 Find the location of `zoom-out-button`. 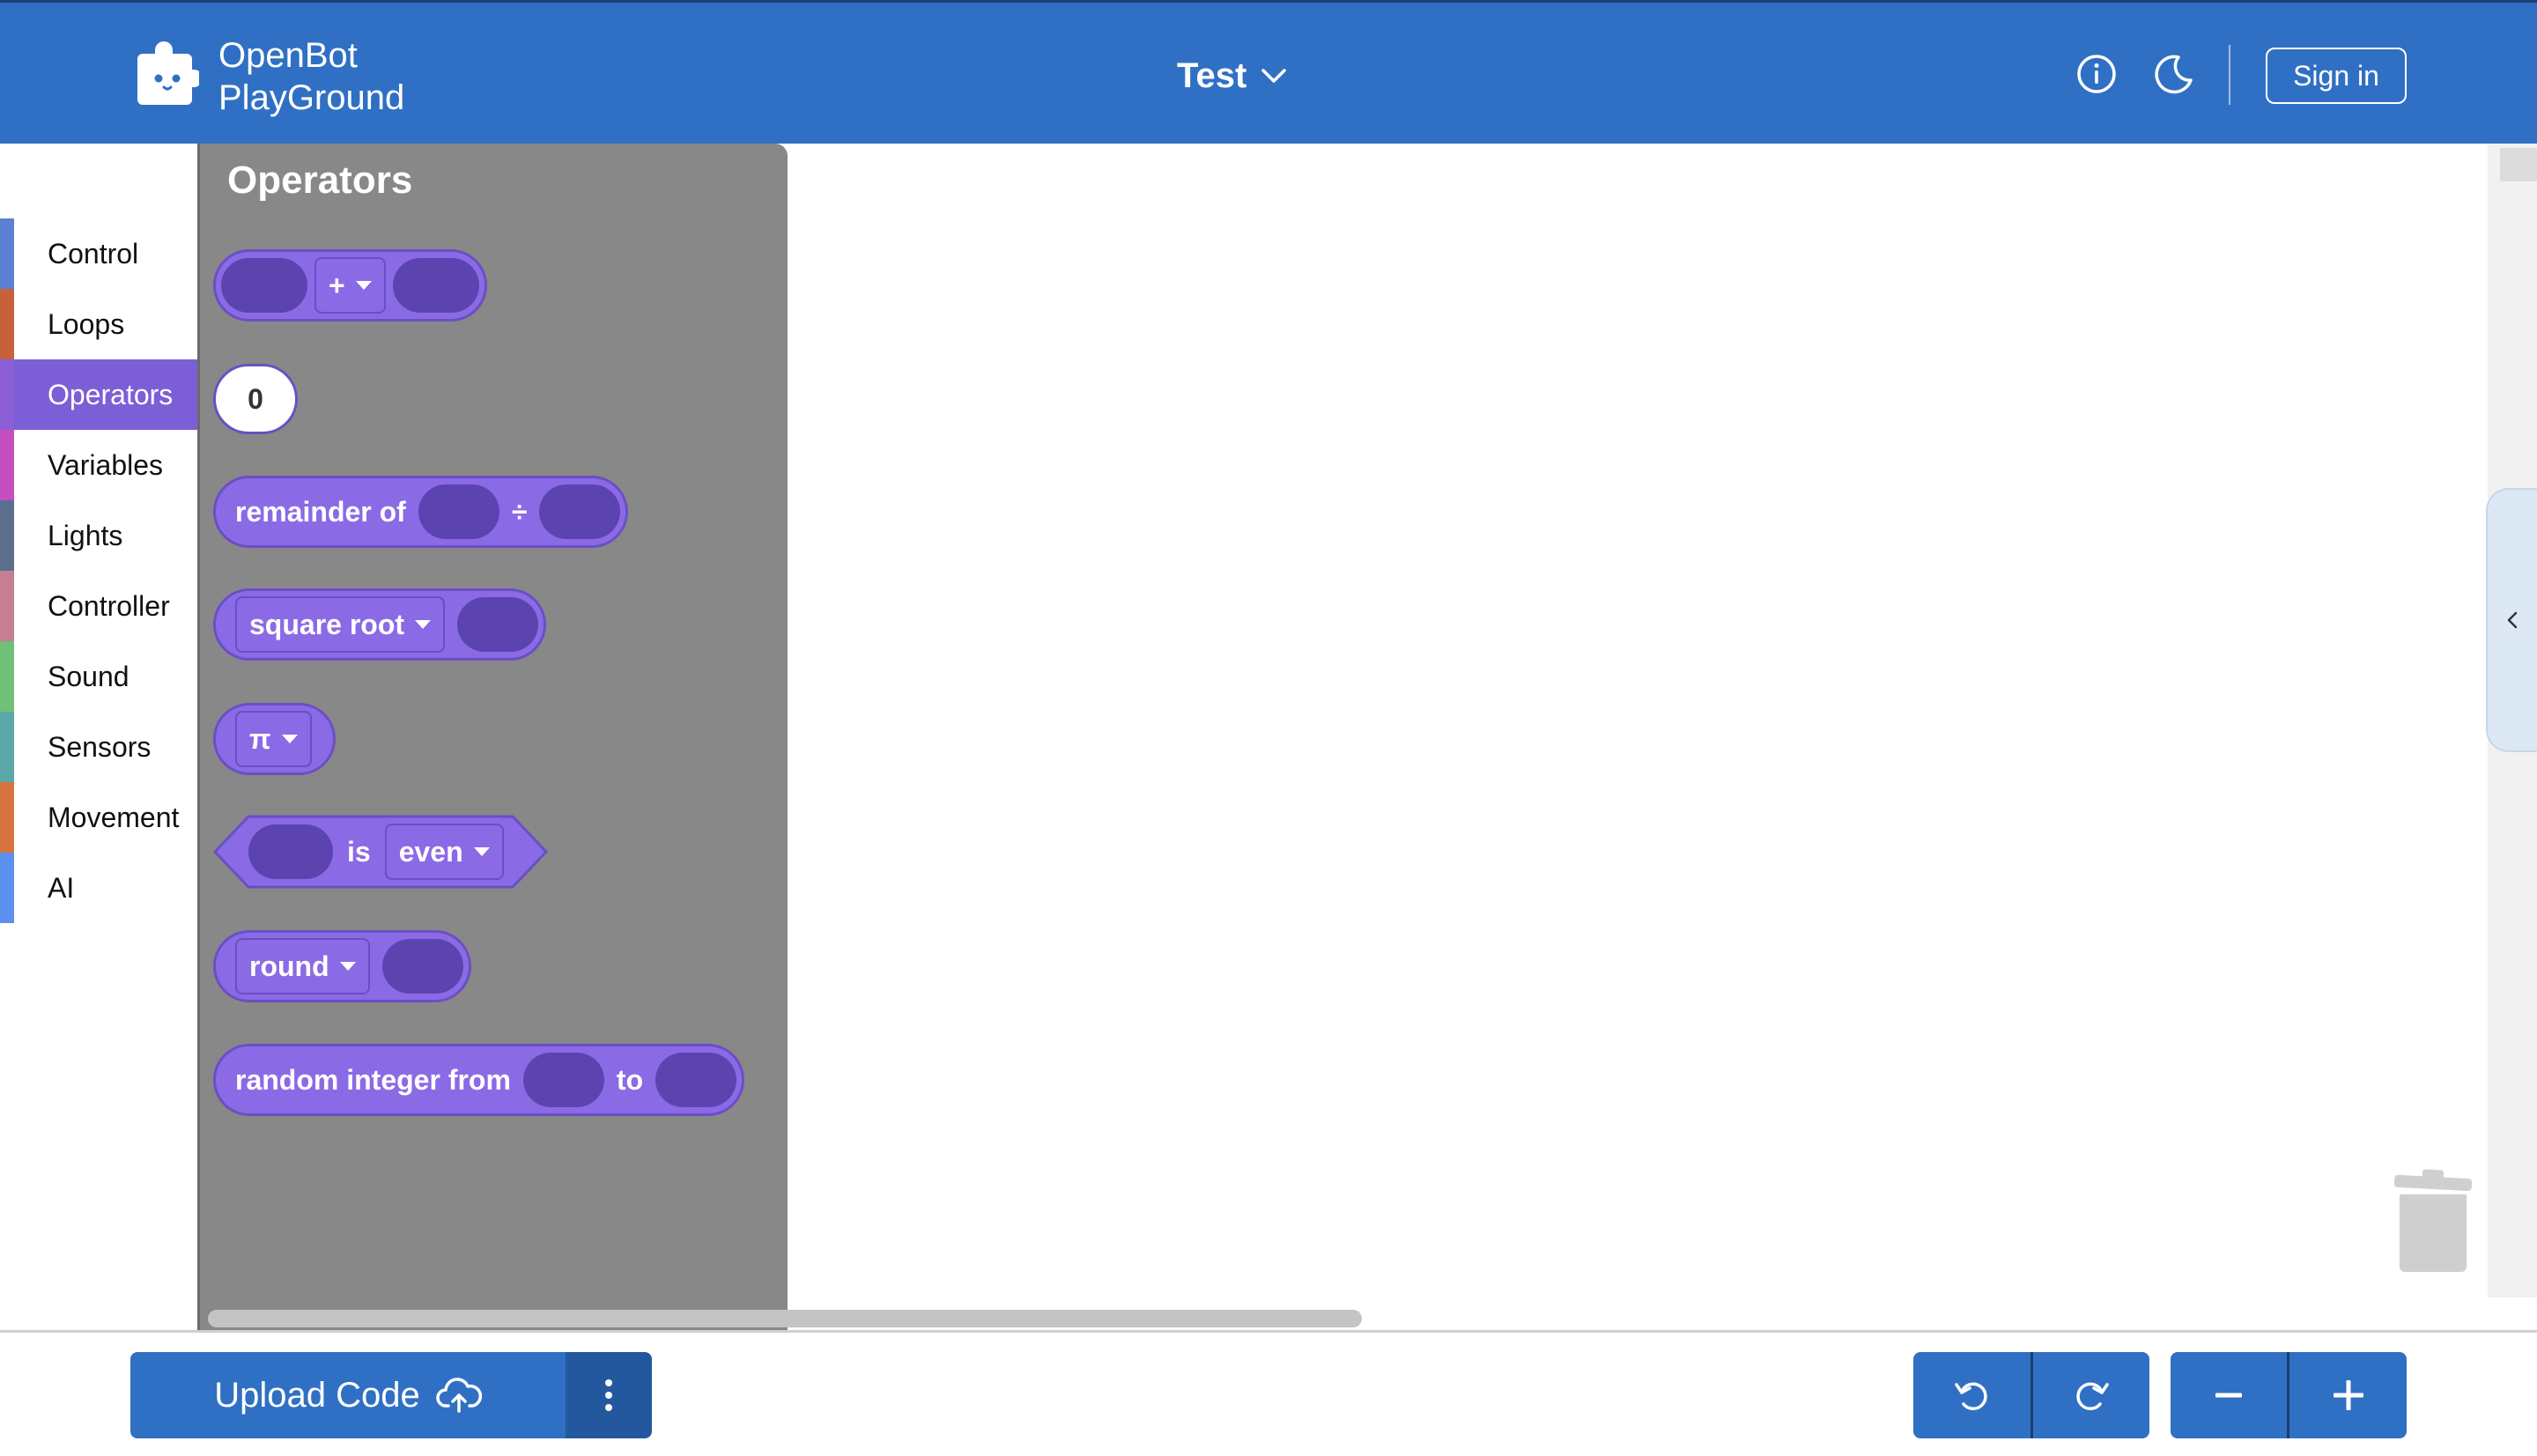

zoom-out-button is located at coordinates (2229, 1395).